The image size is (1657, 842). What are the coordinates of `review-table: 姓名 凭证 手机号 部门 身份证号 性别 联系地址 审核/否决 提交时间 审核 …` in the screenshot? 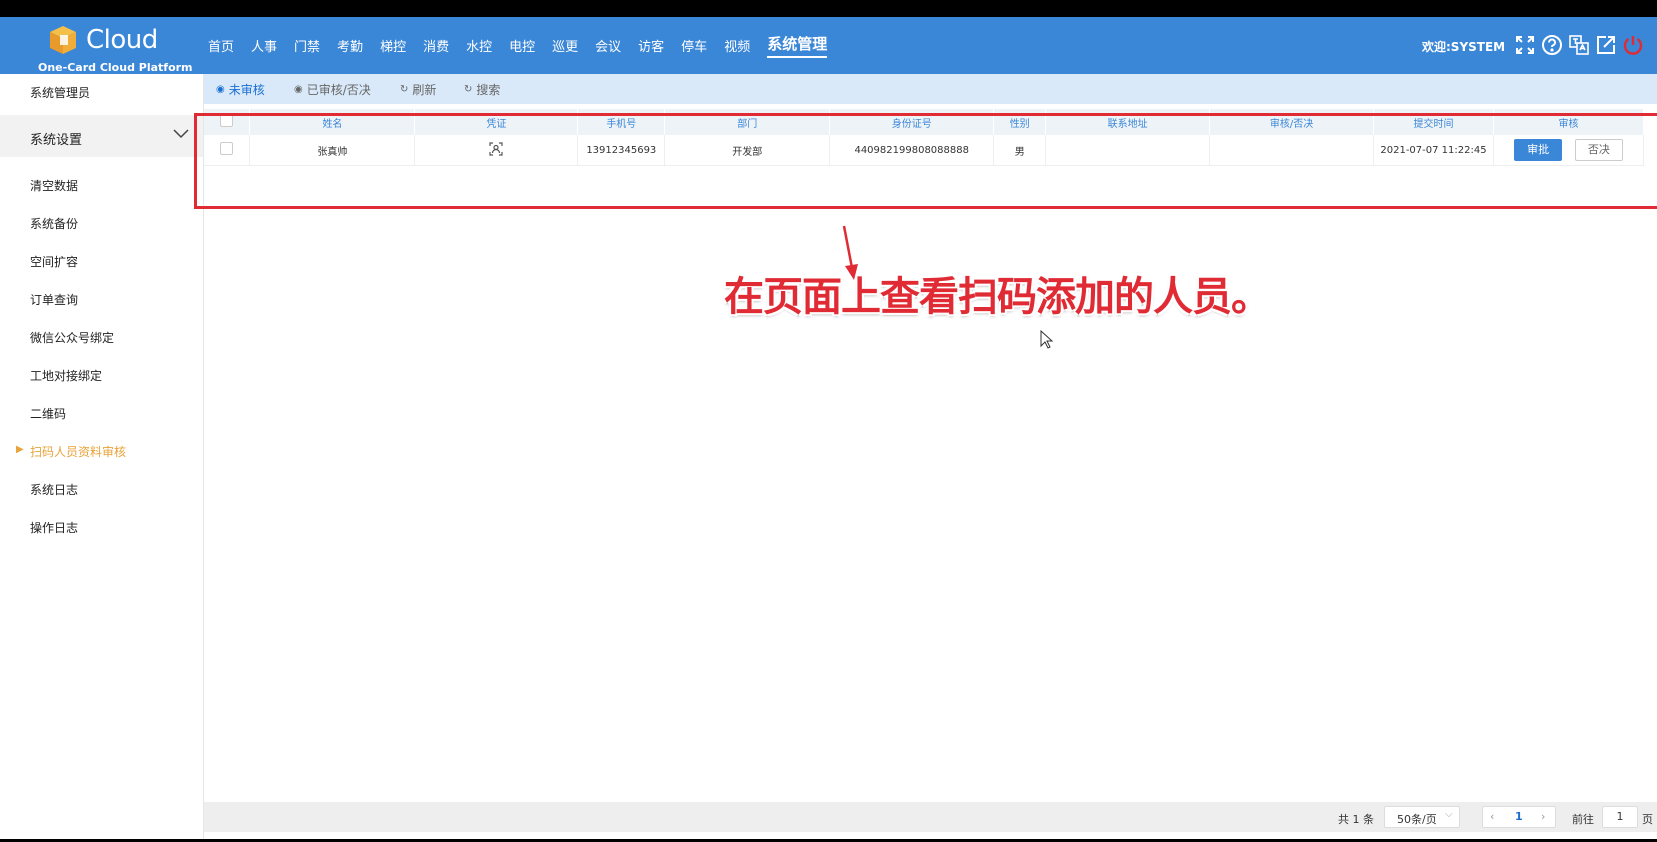 It's located at (924, 137).